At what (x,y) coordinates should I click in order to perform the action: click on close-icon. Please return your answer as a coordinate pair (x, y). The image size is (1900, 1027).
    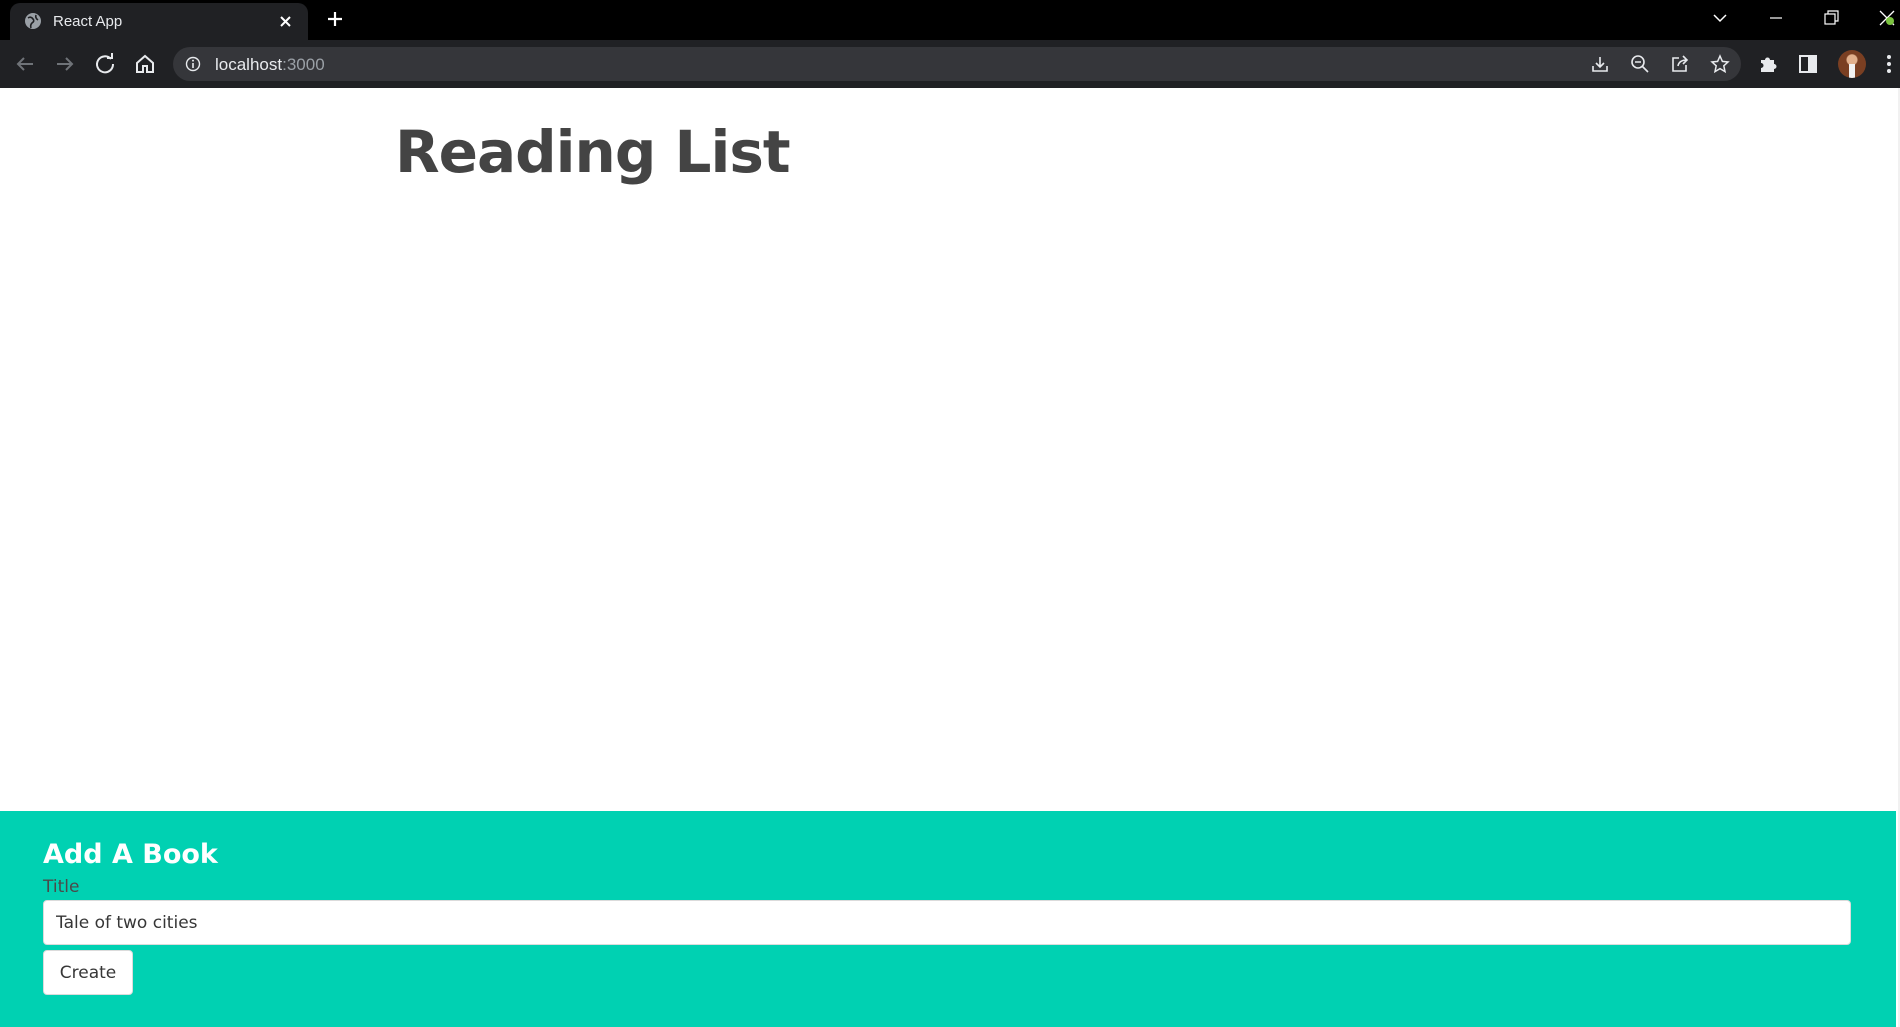
    Looking at the image, I should click on (285, 21).